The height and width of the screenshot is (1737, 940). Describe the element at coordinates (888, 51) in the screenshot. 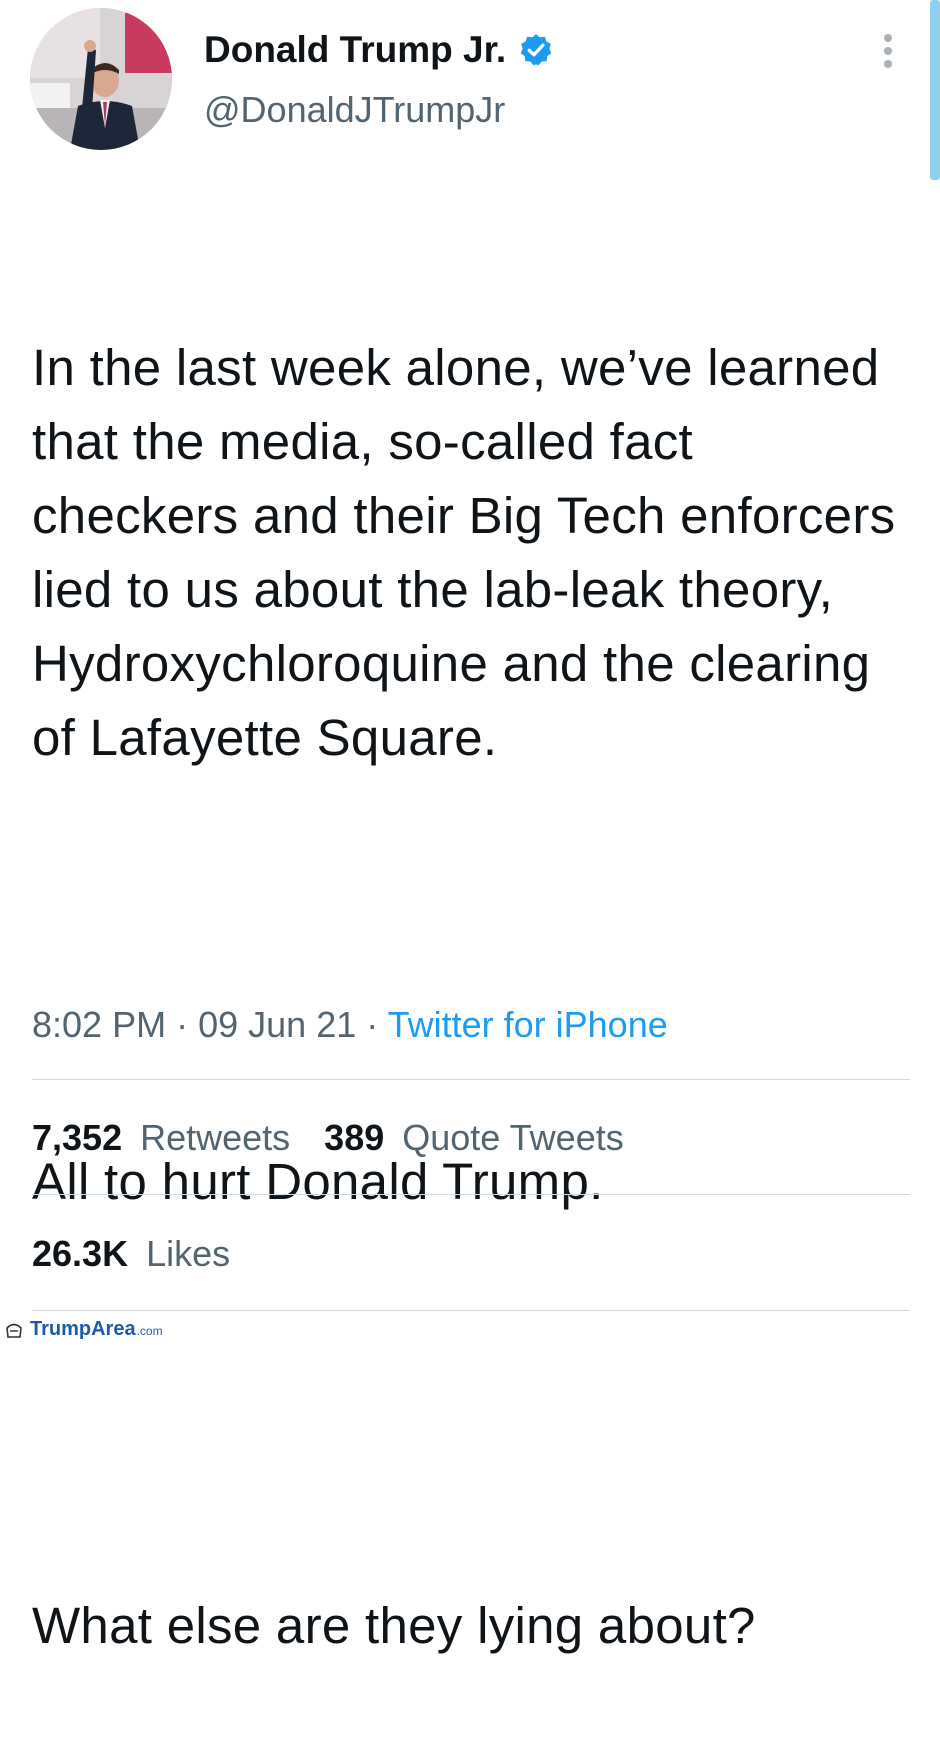

I see `more-options-icon` at that location.